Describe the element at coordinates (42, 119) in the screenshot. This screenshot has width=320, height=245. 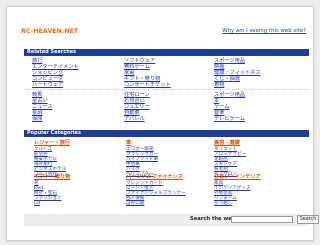
I see `related-link: 保険` at that location.